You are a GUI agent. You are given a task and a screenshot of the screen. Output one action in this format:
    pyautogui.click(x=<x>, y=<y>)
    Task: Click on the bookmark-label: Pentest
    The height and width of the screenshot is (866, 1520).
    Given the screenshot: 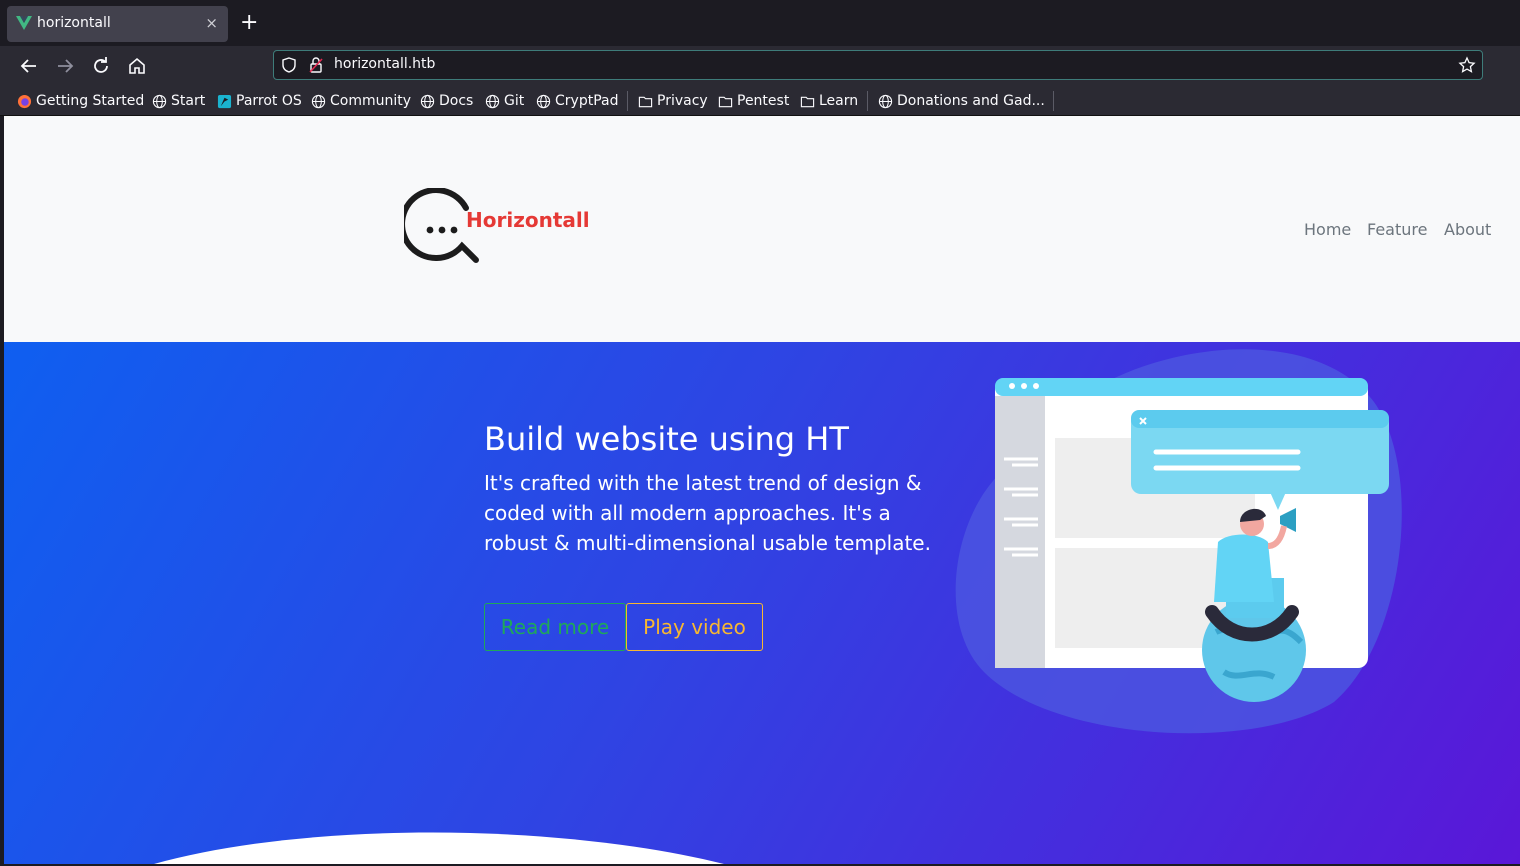 What is the action you would take?
    pyautogui.click(x=763, y=101)
    